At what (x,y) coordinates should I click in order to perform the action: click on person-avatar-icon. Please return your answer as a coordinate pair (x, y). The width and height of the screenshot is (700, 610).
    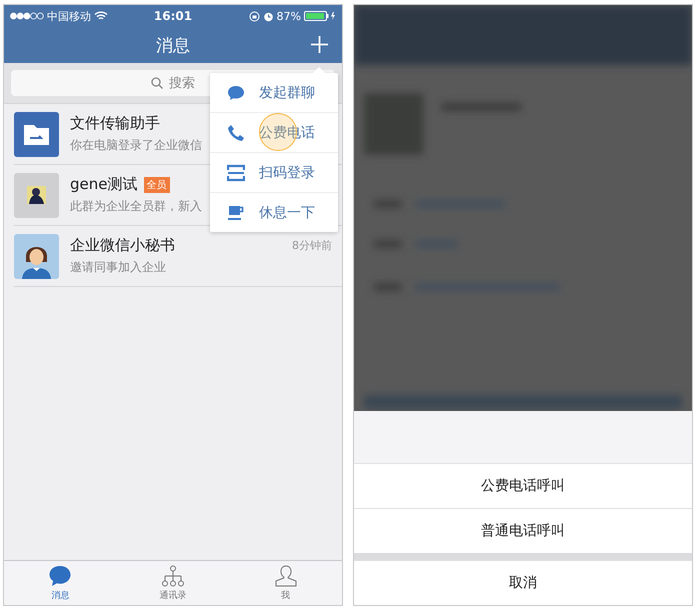
    Looking at the image, I should click on (36, 256).